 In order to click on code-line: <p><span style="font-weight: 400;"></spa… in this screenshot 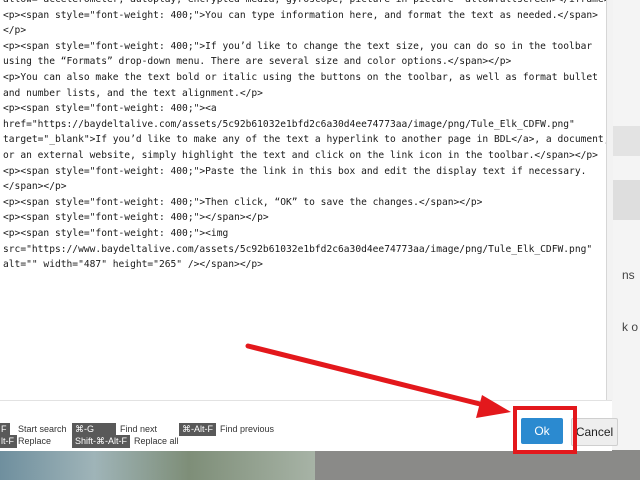, I will do `click(136, 218)`.